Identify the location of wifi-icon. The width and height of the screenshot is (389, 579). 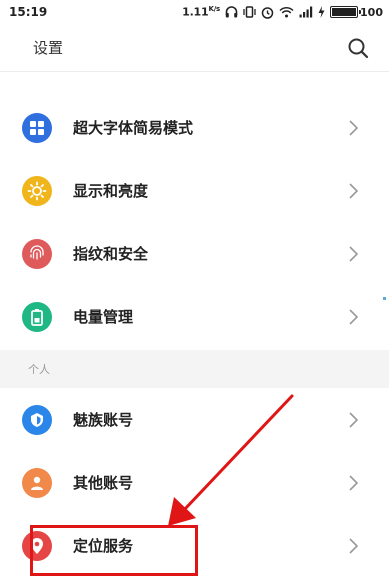
(286, 12).